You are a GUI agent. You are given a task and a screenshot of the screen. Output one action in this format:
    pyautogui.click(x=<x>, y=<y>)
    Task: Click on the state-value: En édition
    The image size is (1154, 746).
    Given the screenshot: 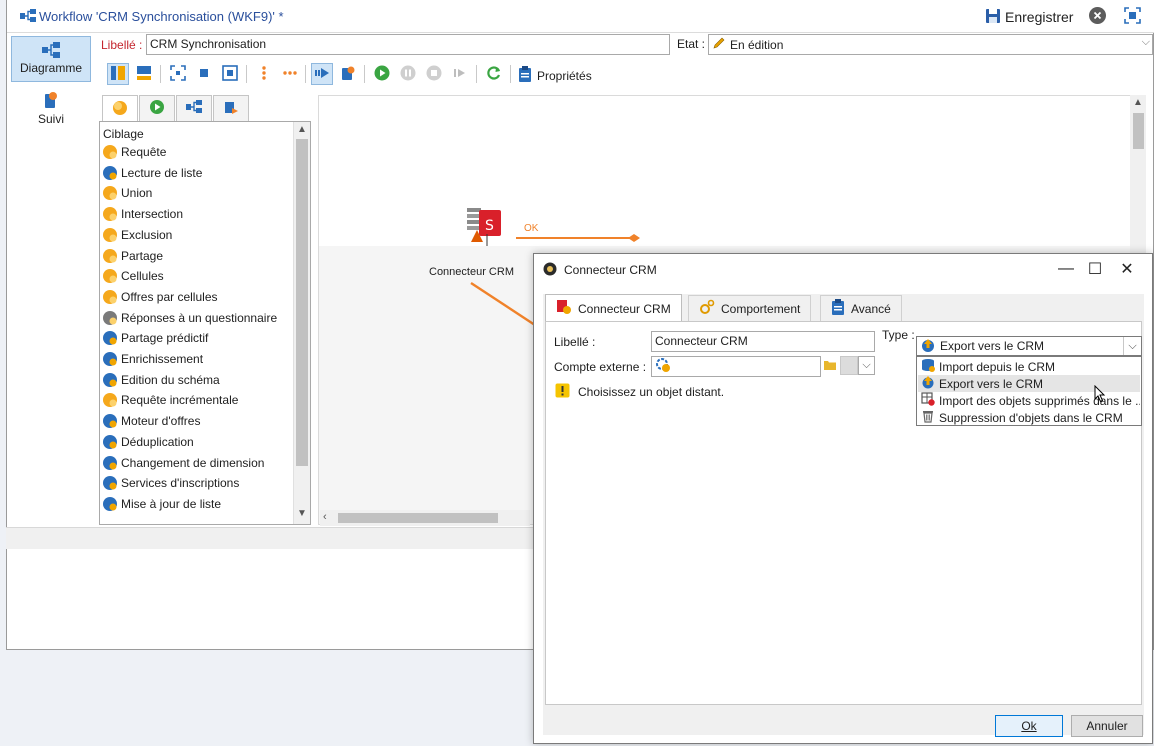 What is the action you would take?
    pyautogui.click(x=757, y=44)
    